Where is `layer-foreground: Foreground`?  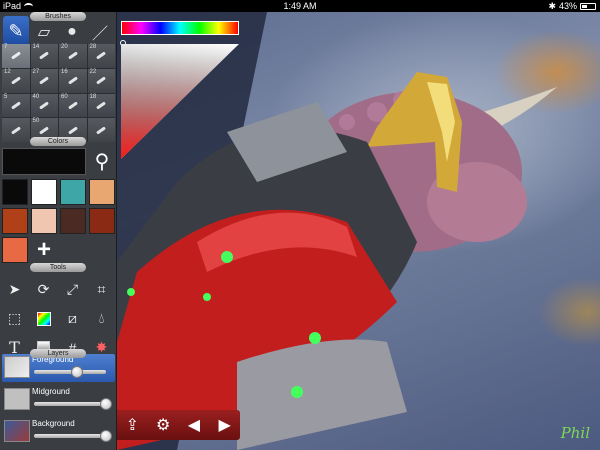
layer-foreground: Foreground is located at coordinates (58, 368).